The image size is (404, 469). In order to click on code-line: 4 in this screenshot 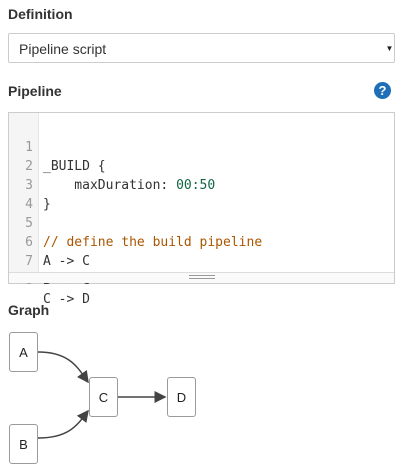, I will do `click(201, 194)`.